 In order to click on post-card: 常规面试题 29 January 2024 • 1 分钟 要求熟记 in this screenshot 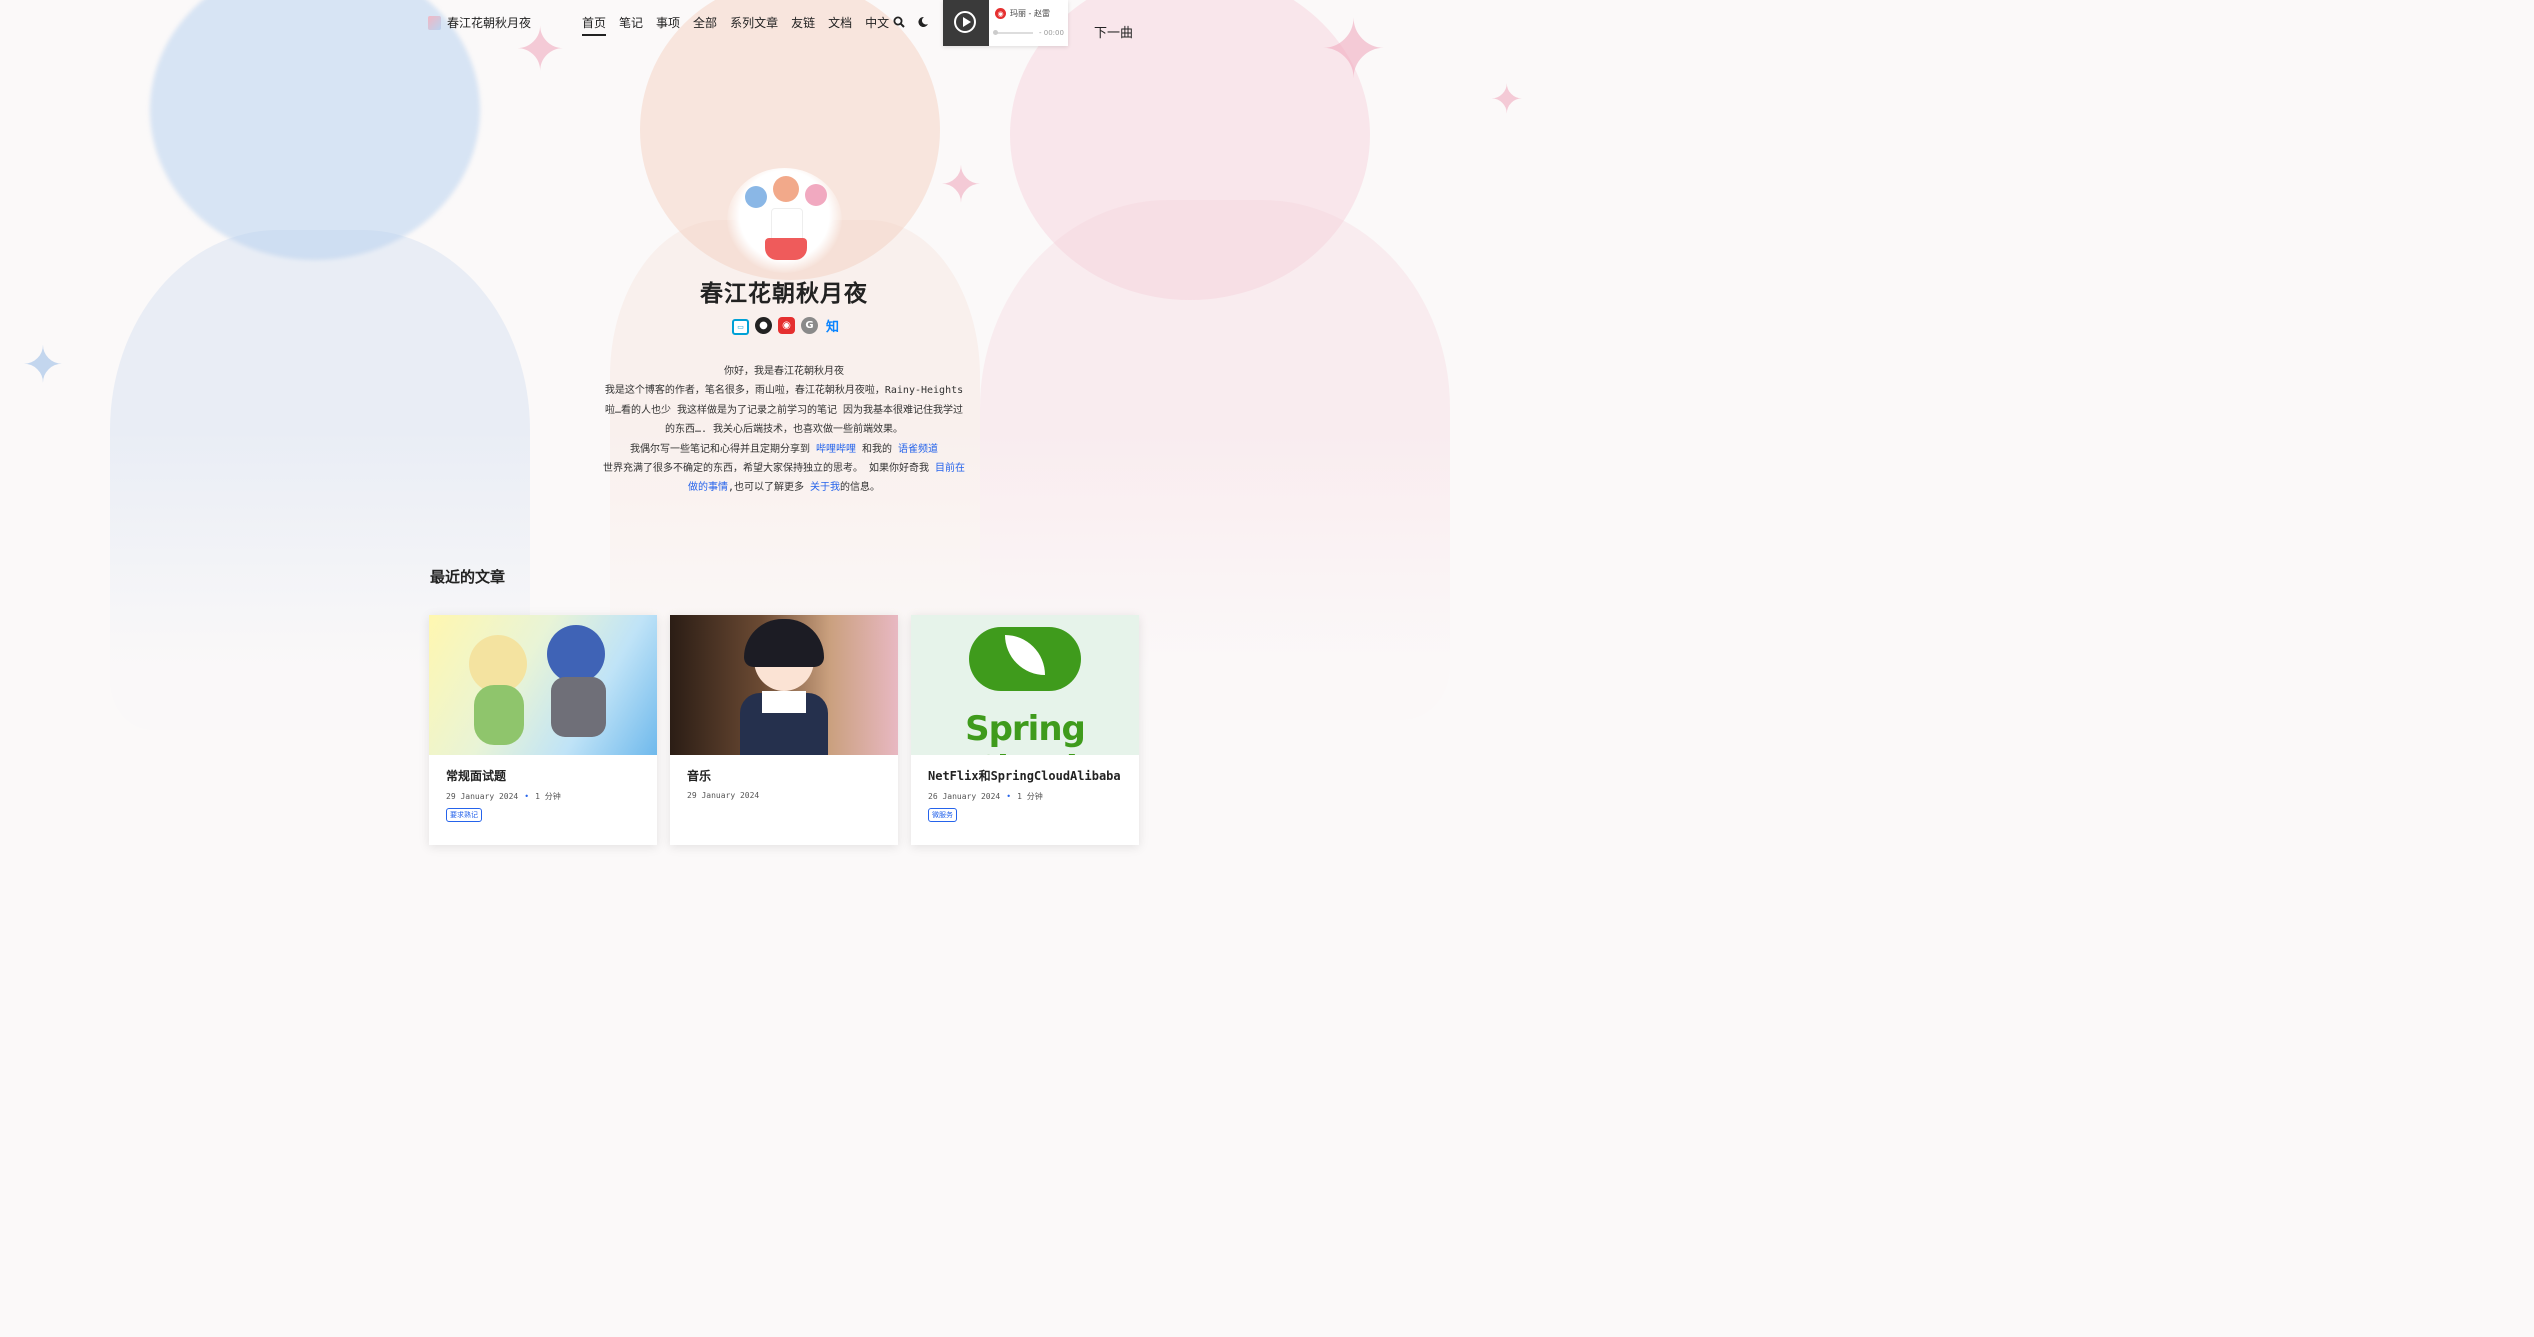, I will do `click(543, 730)`.